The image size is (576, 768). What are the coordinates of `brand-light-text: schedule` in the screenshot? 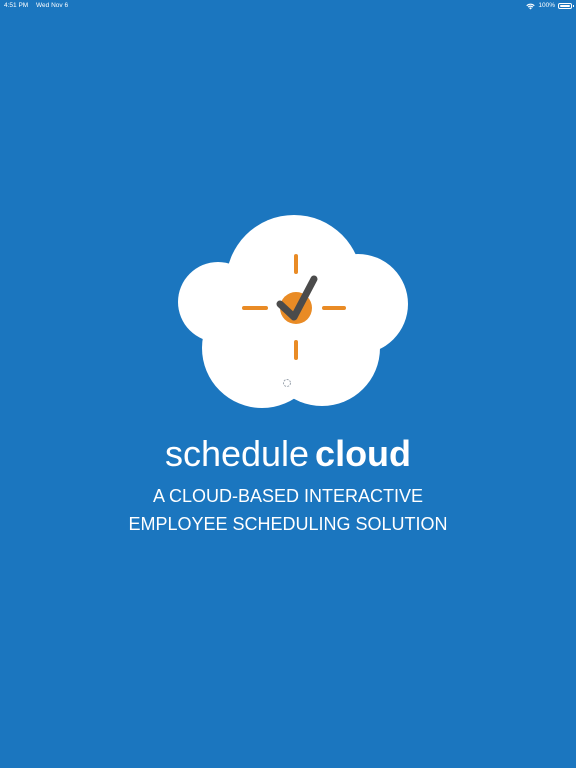 It's located at (237, 453).